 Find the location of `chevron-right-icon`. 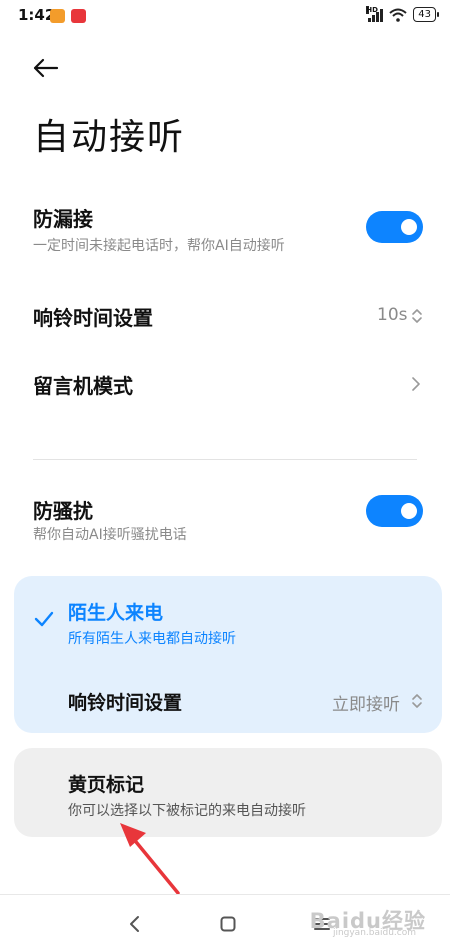

chevron-right-icon is located at coordinates (416, 384).